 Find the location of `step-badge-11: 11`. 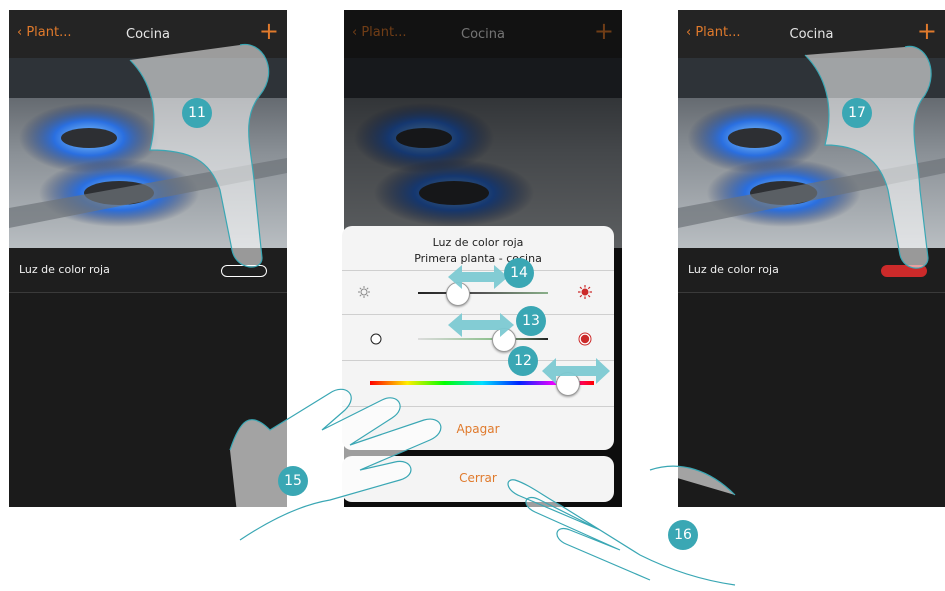

step-badge-11: 11 is located at coordinates (197, 113).